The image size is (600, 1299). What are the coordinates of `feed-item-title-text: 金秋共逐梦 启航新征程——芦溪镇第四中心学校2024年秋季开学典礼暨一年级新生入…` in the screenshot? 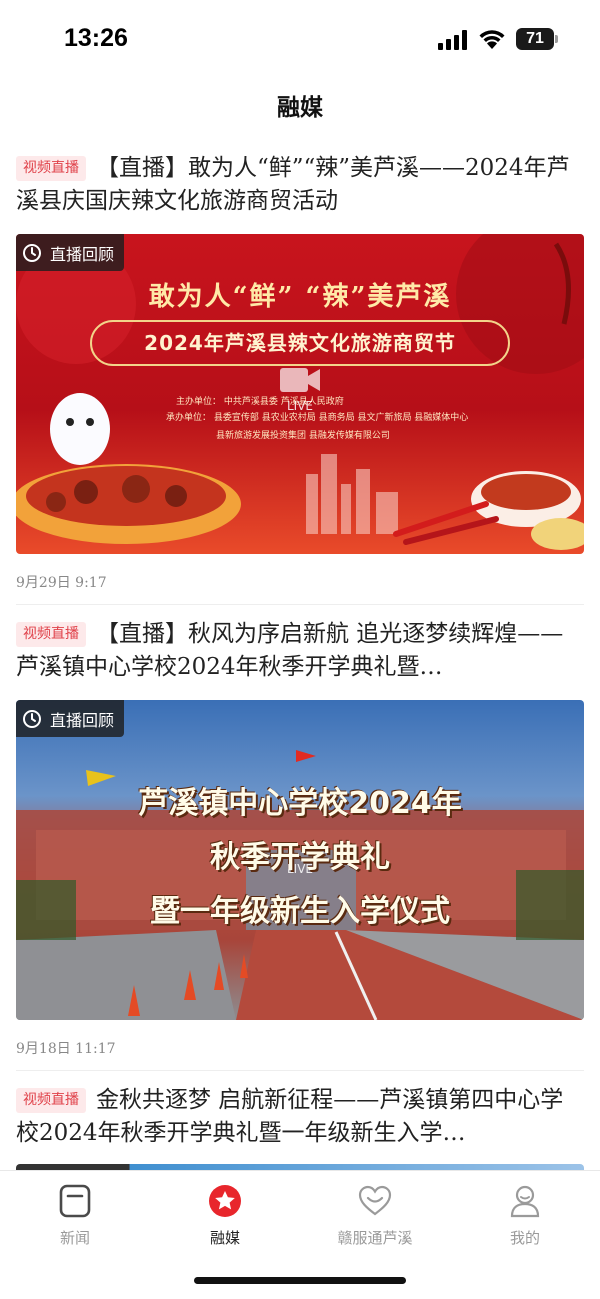 It's located at (290, 1116).